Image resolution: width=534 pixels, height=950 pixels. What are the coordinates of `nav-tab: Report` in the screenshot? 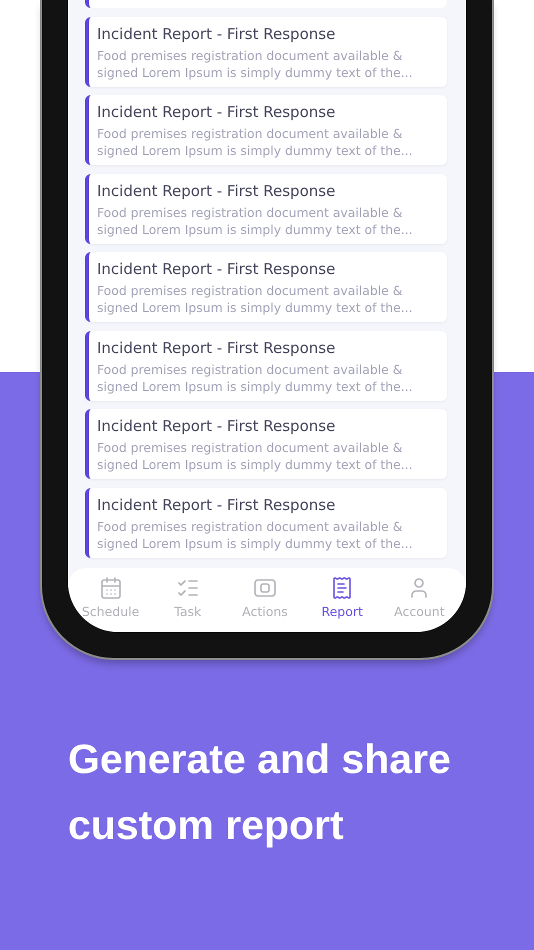 It's located at (342, 600).